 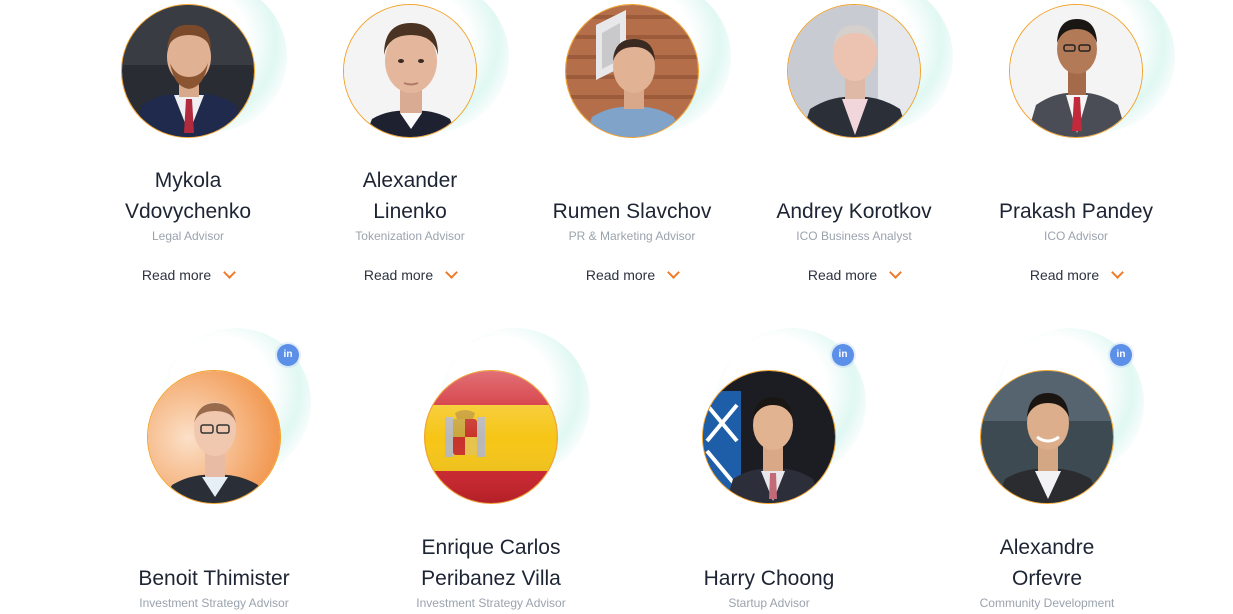 What do you see at coordinates (188, 236) in the screenshot?
I see `advisor-role: Legal Advisor` at bounding box center [188, 236].